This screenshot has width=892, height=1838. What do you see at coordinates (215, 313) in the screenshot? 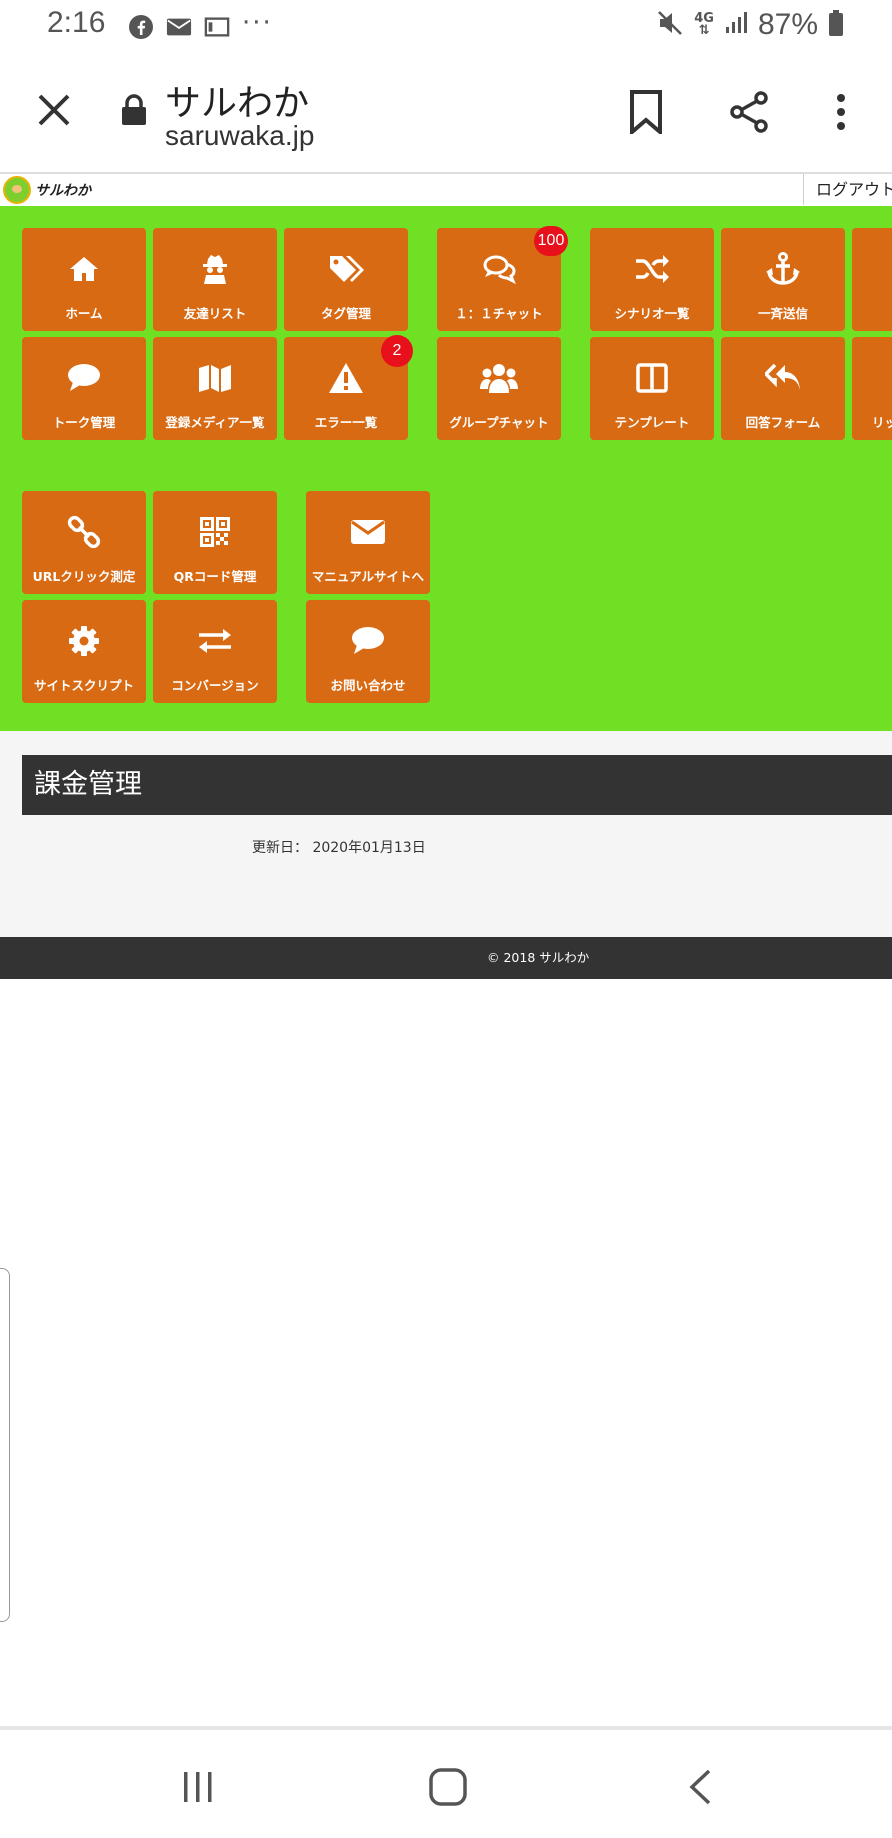
I see `menu-tile-label: 友達リスト` at bounding box center [215, 313].